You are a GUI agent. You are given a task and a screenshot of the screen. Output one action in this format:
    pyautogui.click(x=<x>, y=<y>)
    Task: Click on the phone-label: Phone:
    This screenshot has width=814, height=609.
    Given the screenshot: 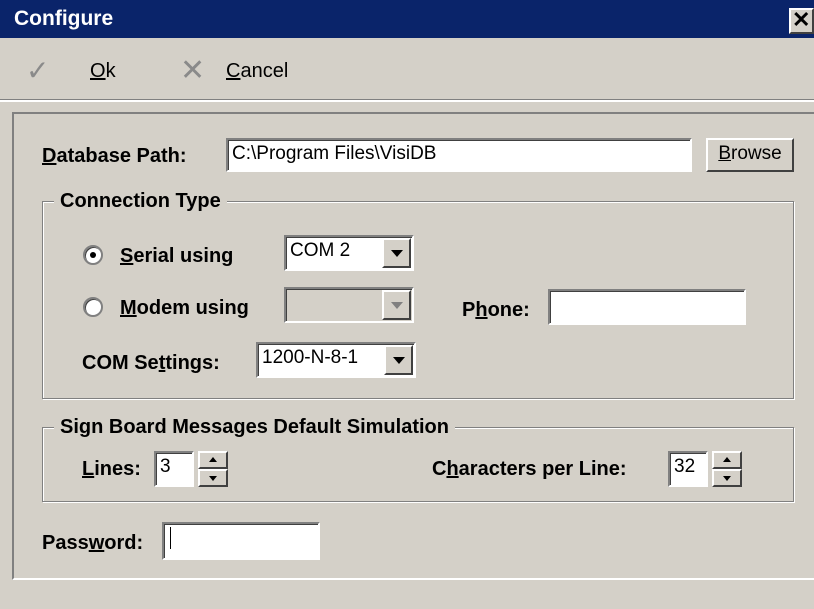 What is the action you would take?
    pyautogui.click(x=496, y=310)
    